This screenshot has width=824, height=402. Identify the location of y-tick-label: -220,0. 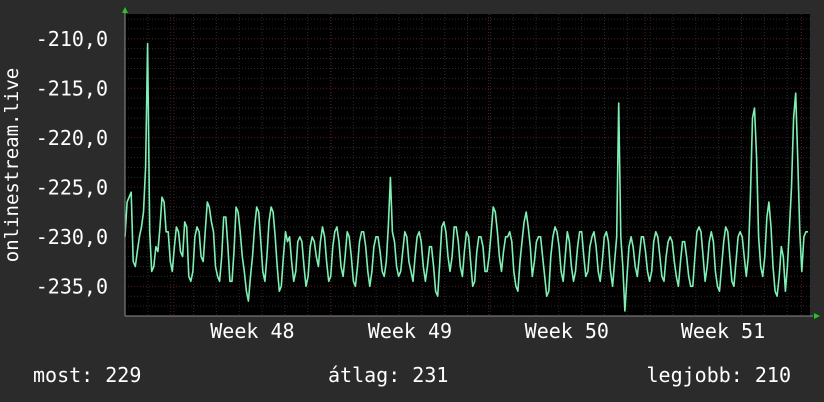
(72, 138).